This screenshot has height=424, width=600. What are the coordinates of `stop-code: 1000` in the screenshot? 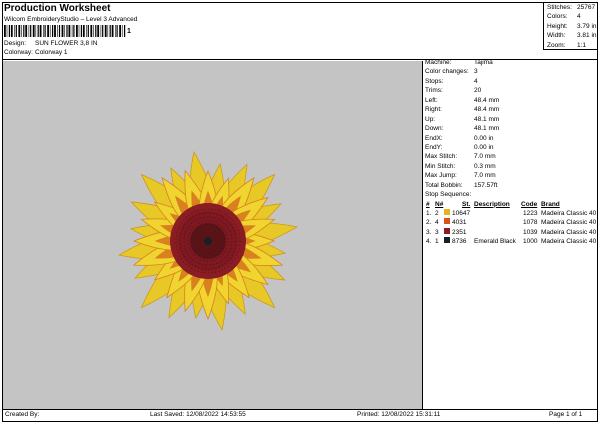 It's located at (530, 242).